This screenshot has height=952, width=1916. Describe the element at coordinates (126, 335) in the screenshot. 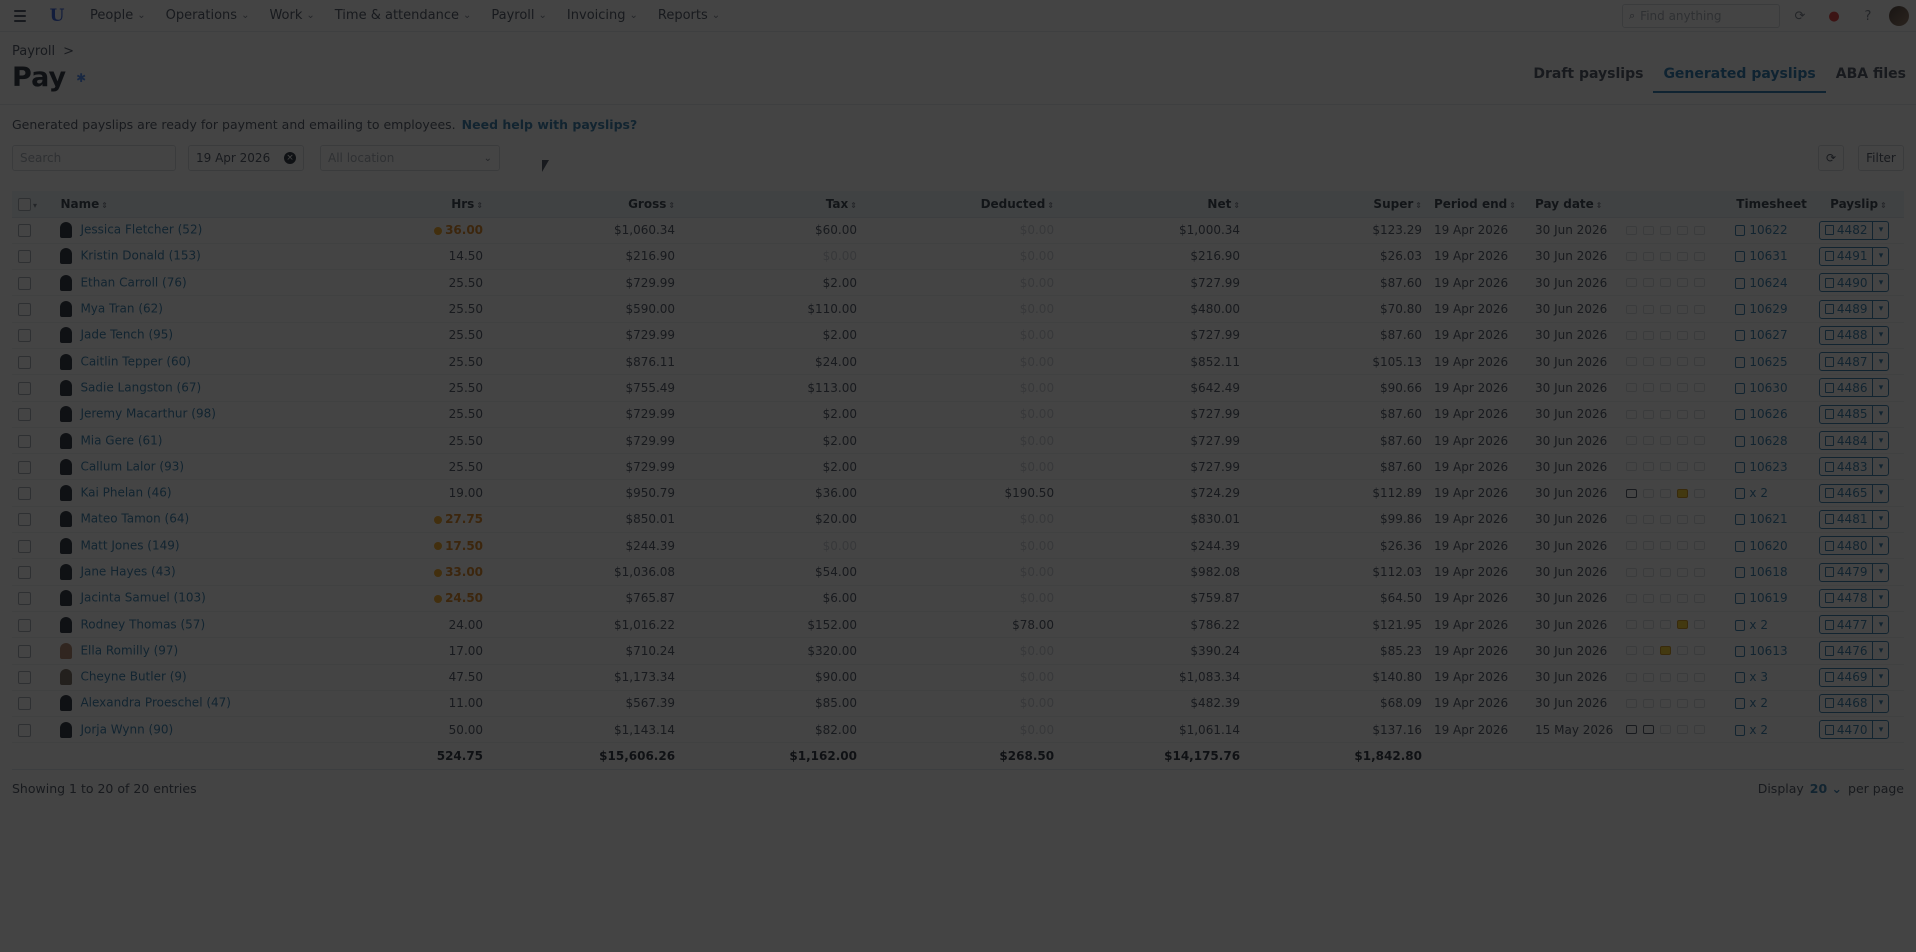

I see `employee-name: Jade Tench (95)` at that location.